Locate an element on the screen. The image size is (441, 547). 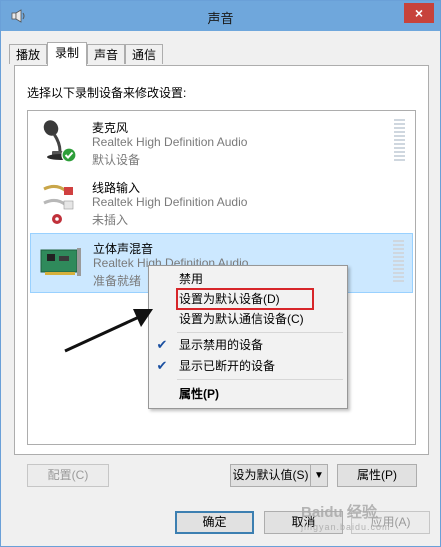
tab-playback: 播放 is located at coordinates (28, 54).